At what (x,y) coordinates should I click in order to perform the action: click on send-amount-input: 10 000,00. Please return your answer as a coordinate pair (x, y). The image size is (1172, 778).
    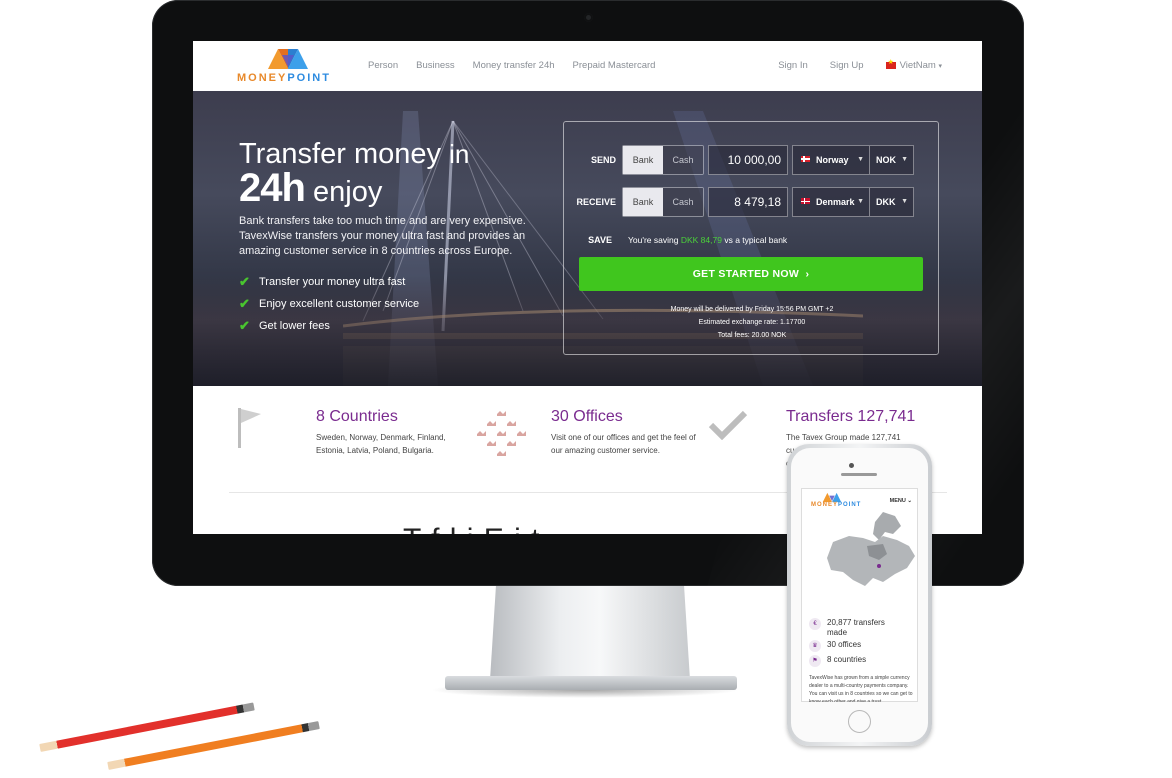
    Looking at the image, I should click on (748, 160).